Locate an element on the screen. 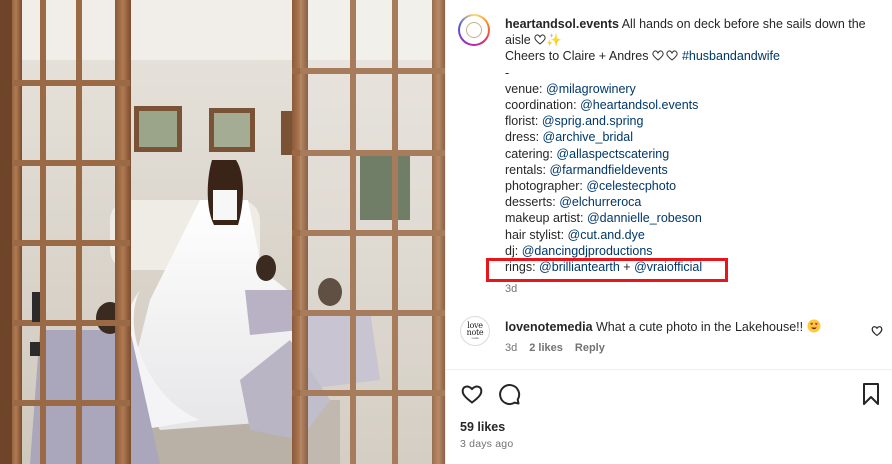 The width and height of the screenshot is (892, 464). credit-label: rentals: is located at coordinates (527, 169).